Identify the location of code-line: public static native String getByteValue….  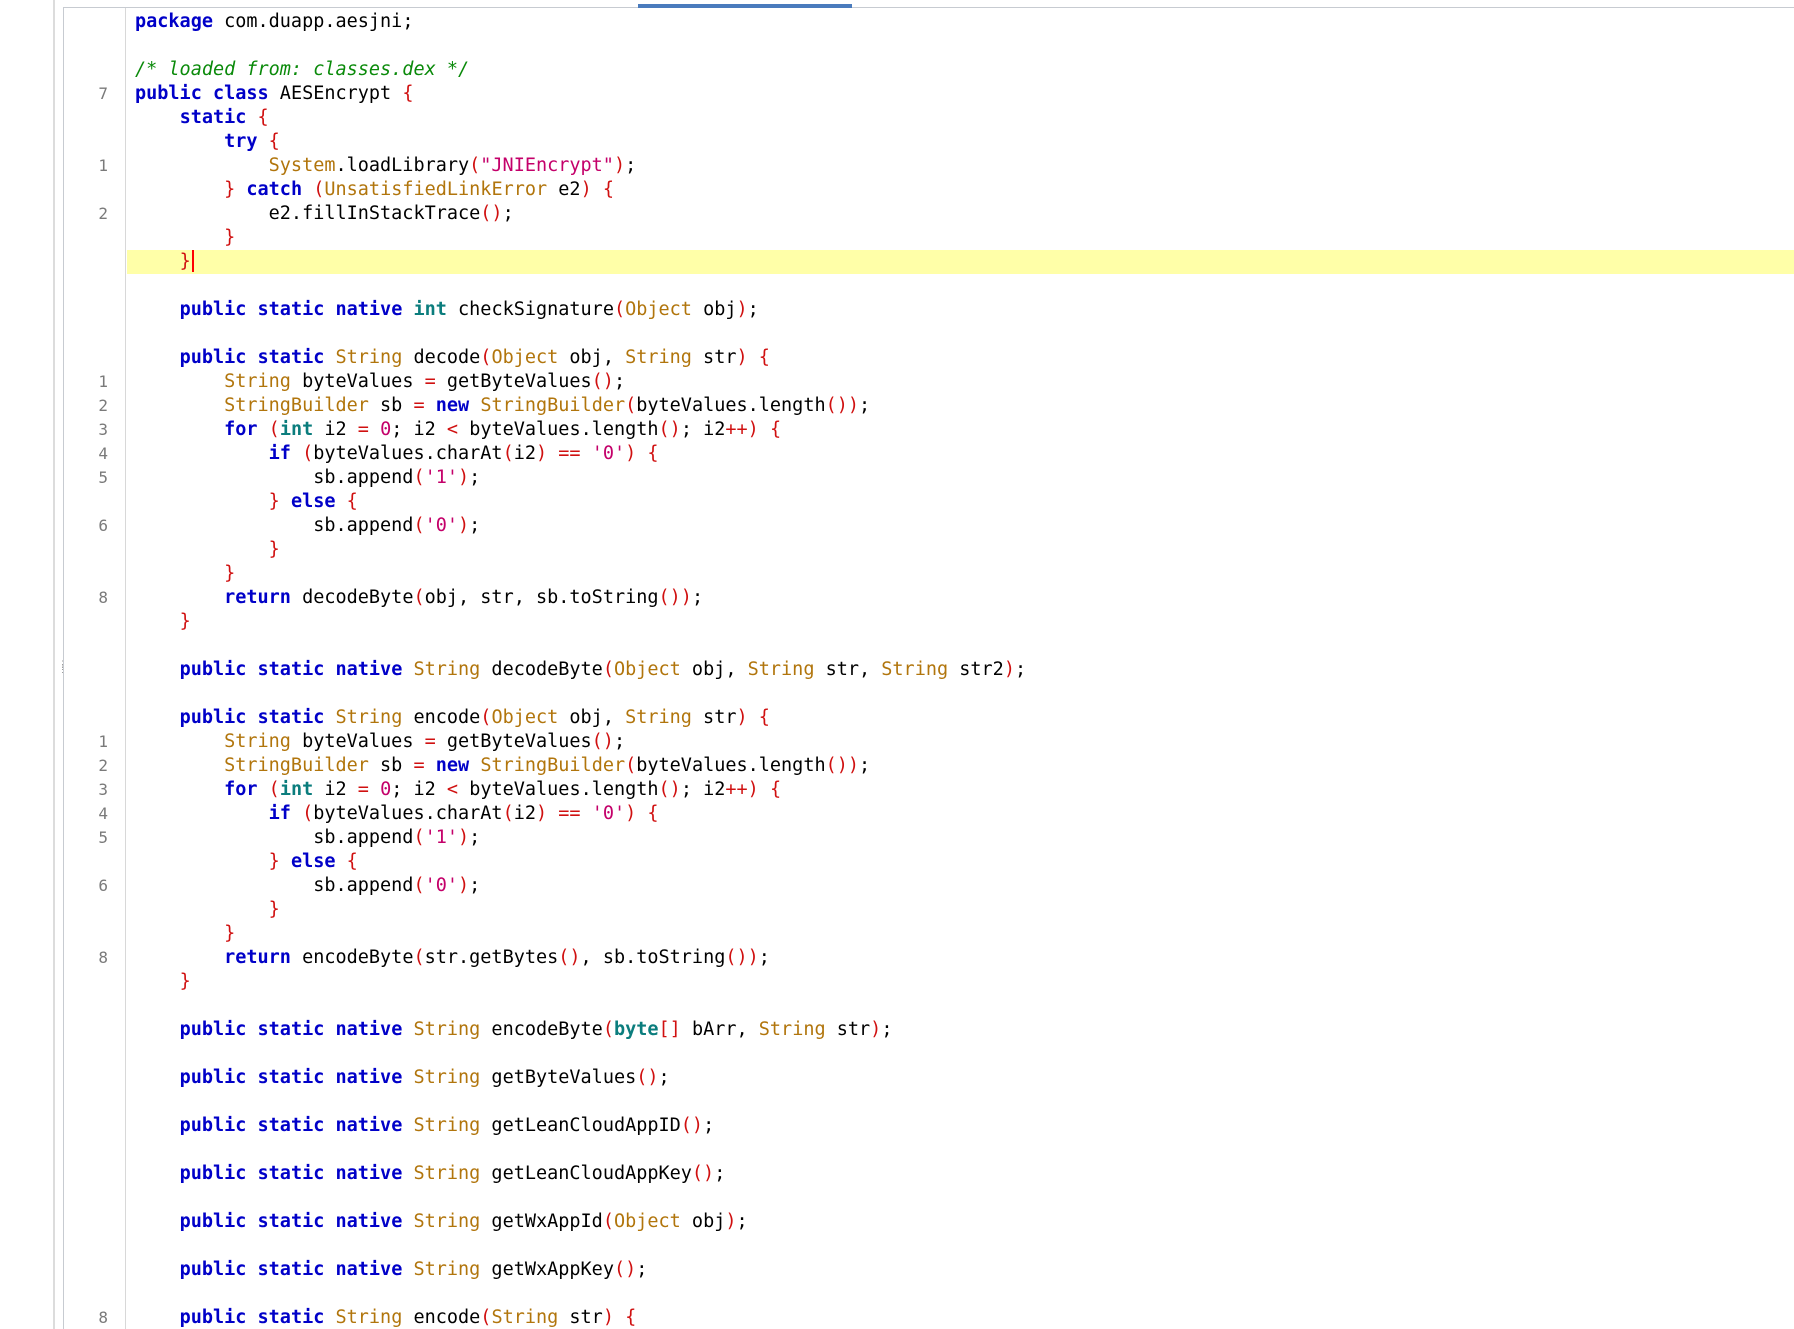
(960, 1078).